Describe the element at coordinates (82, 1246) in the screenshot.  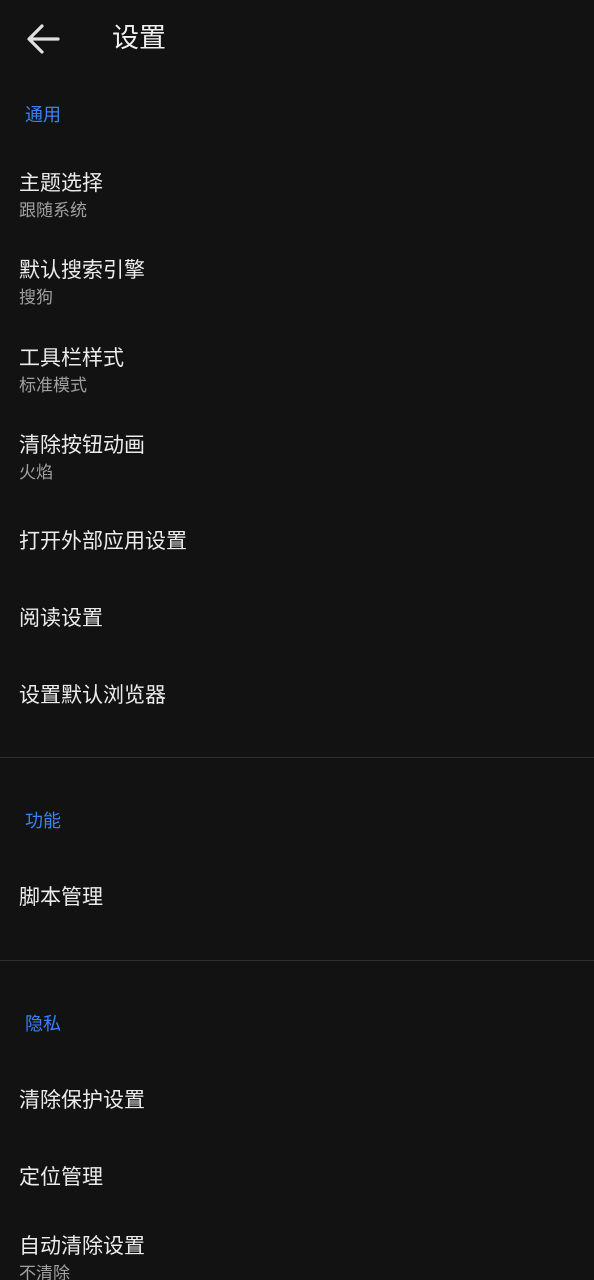
I see `item-title: 自动清除设置` at that location.